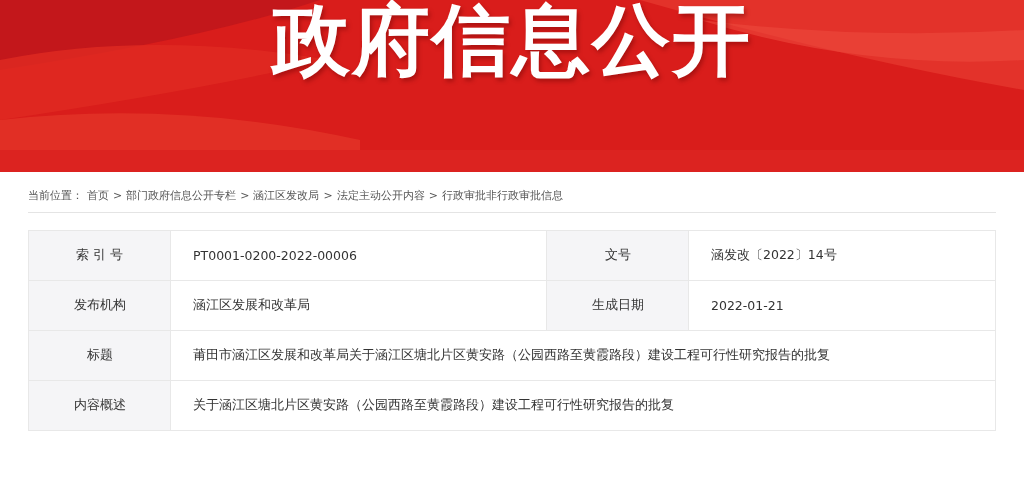 The height and width of the screenshot is (481, 1024). I want to click on breadcrumb-link: 法定主动公开内容, so click(380, 196).